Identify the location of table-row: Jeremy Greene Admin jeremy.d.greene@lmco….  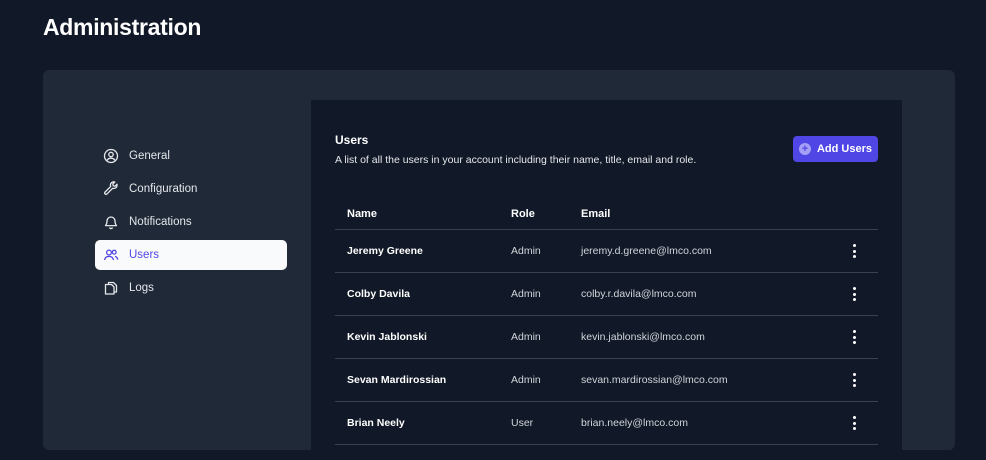
(606, 251).